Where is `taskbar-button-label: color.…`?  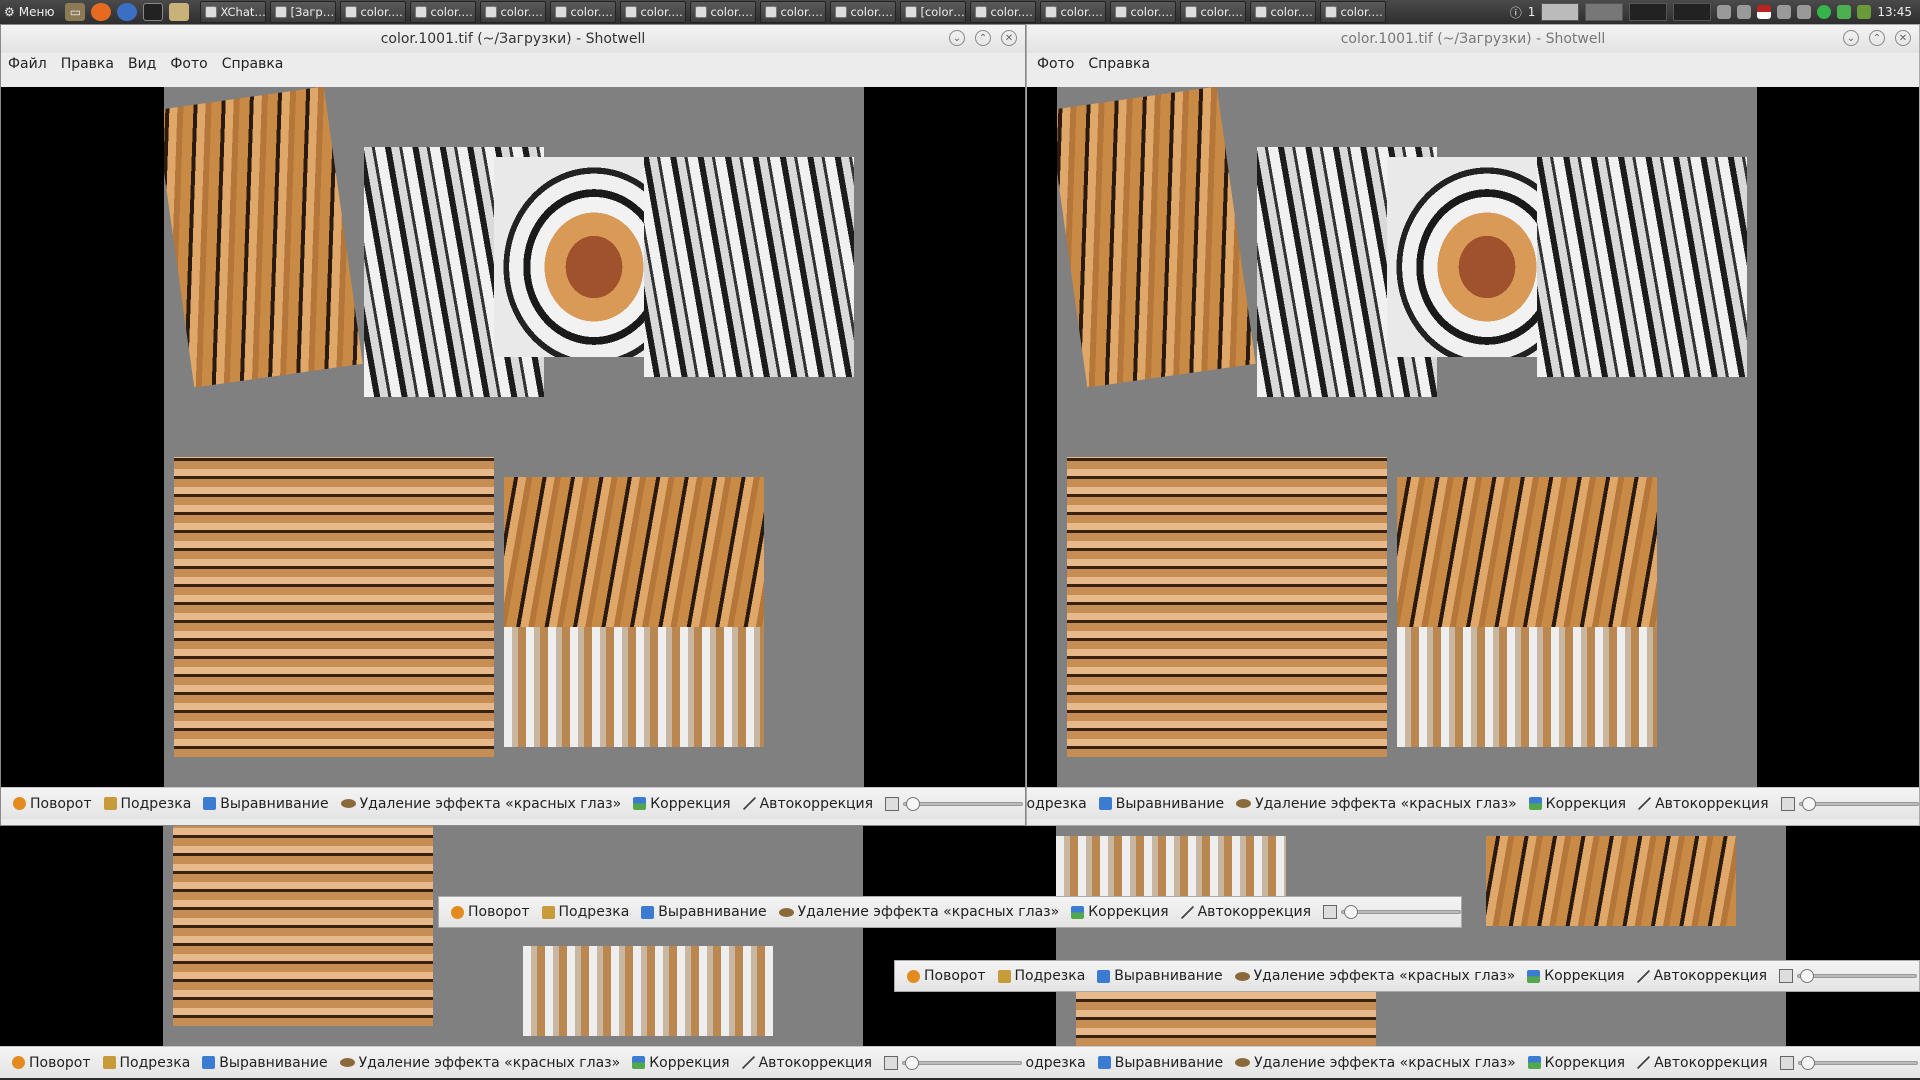 taskbar-button-label: color.… is located at coordinates (661, 12).